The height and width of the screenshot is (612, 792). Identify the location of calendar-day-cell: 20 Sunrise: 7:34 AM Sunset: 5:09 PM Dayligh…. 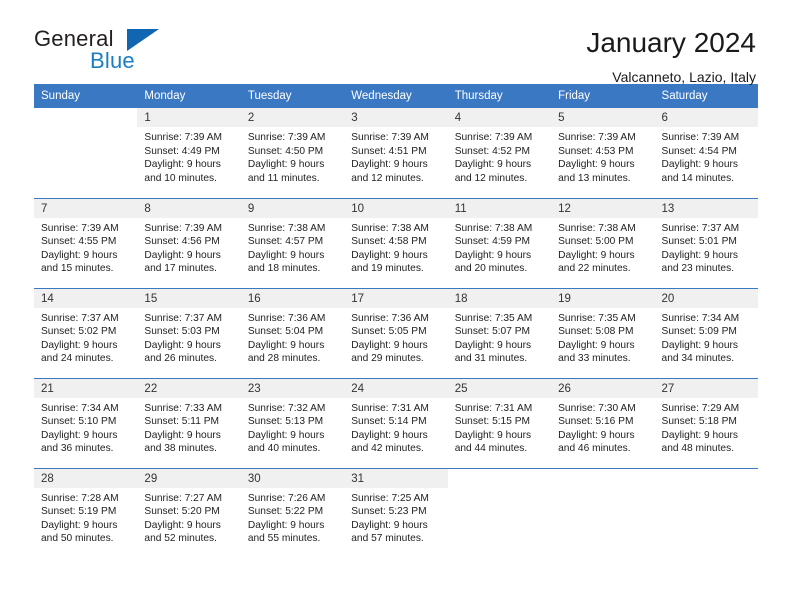
(706, 332).